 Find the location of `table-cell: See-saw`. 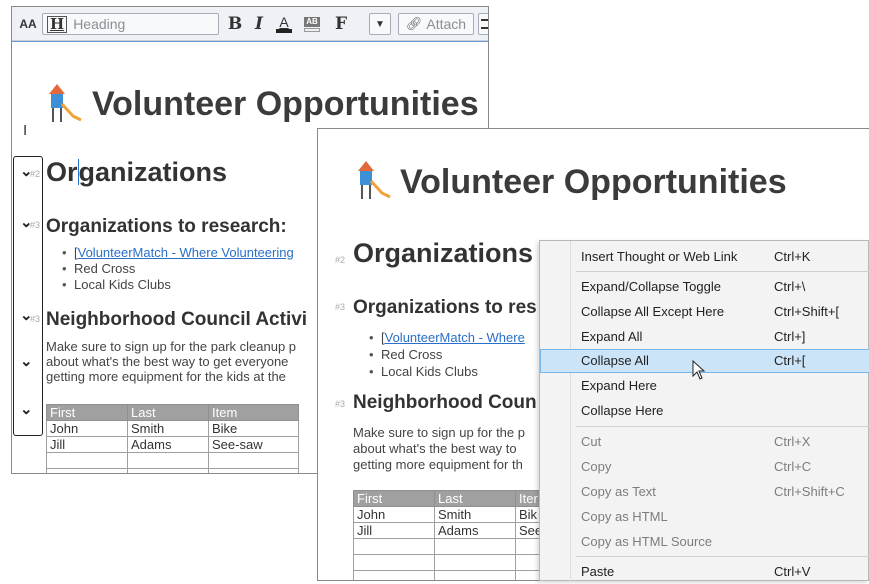

table-cell: See-saw is located at coordinates (253, 444).